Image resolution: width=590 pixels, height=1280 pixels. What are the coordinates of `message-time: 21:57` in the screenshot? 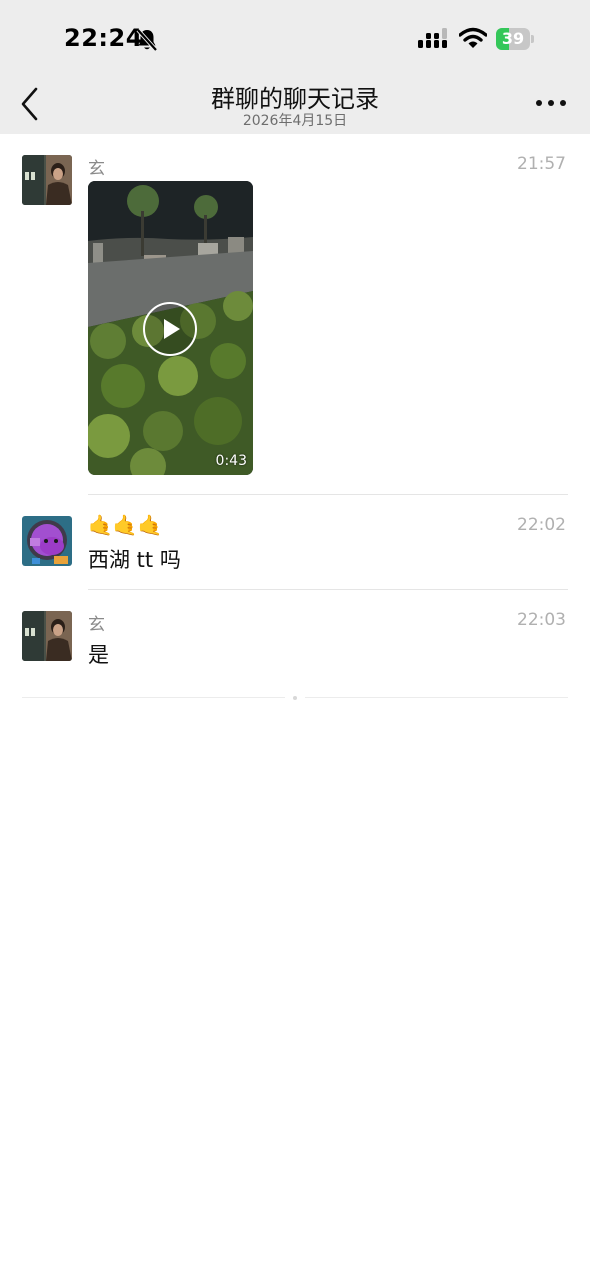 It's located at (541, 164).